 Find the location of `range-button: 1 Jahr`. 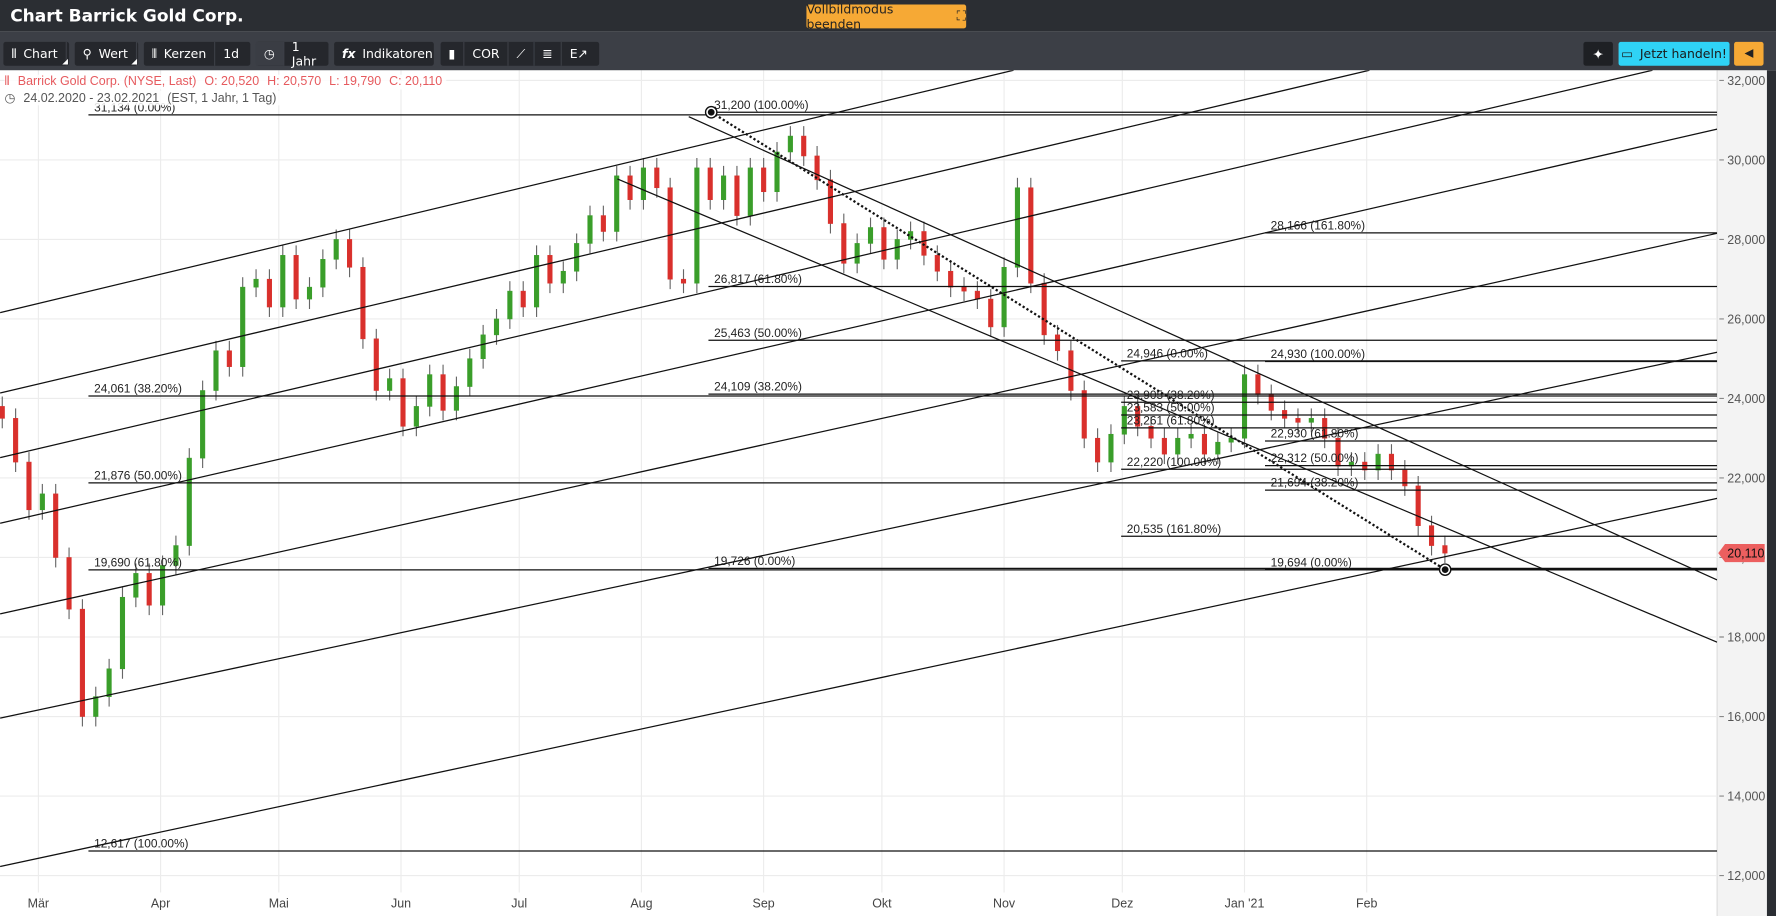

range-button: 1 Jahr is located at coordinates (306, 54).